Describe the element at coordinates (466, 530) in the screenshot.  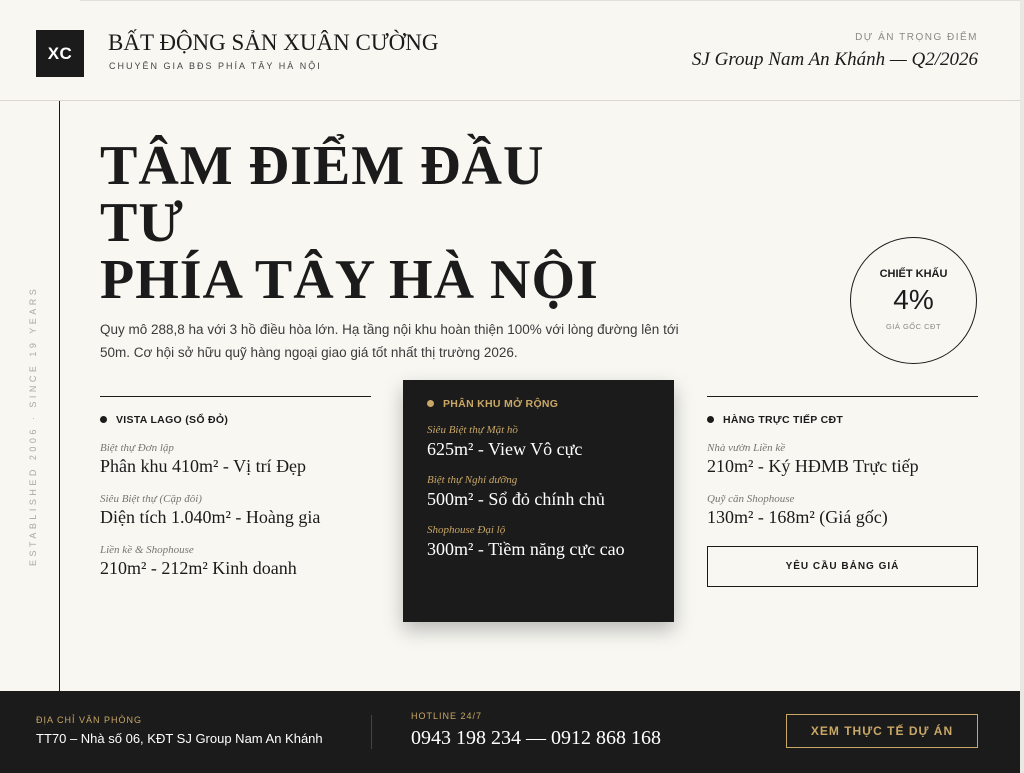
I see `item-label: Shophouse Đại lộ` at that location.